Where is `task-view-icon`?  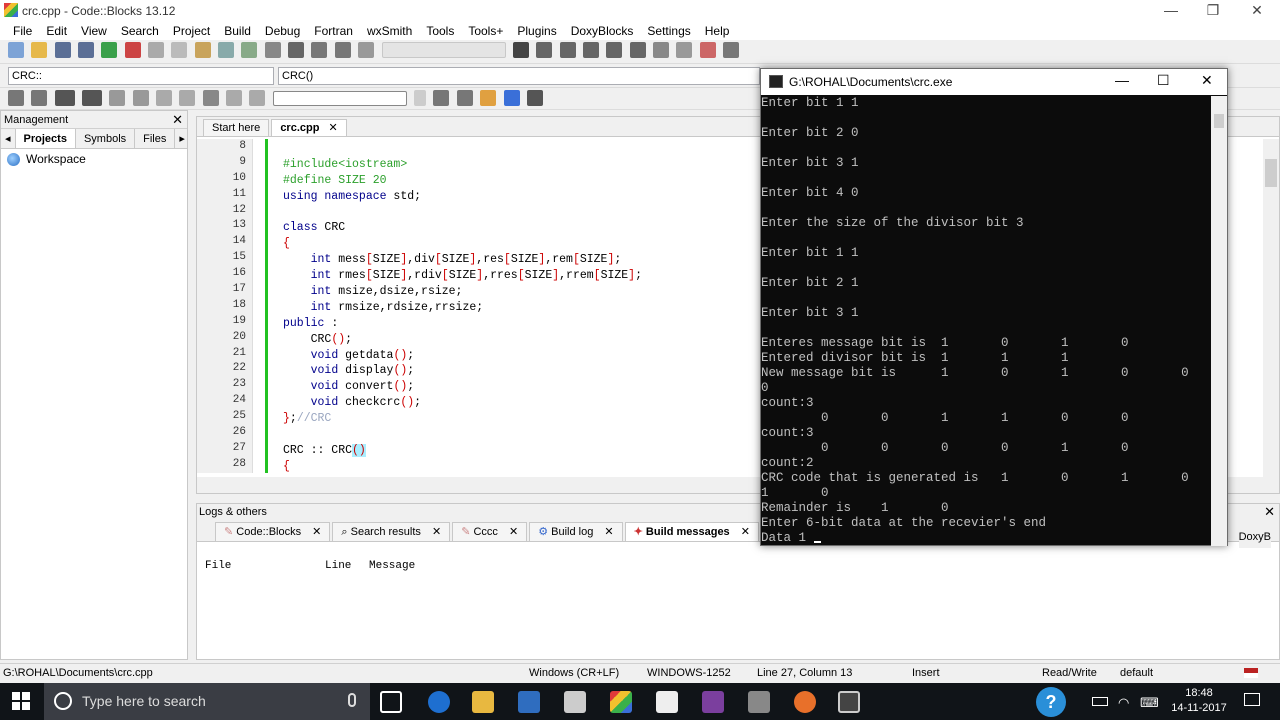 task-view-icon is located at coordinates (391, 702).